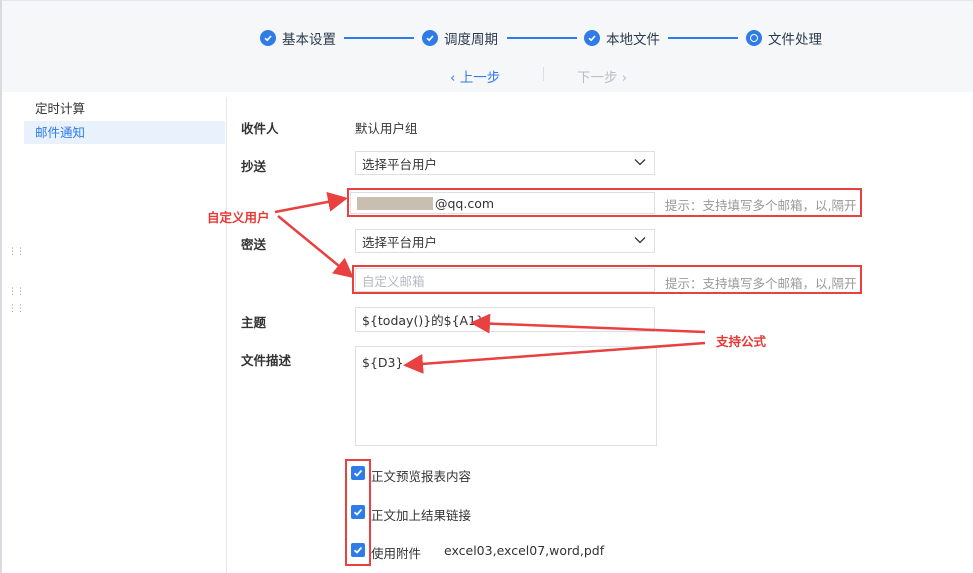 This screenshot has width=973, height=573. What do you see at coordinates (604, 202) in the screenshot?
I see `annotation-box-cc` at bounding box center [604, 202].